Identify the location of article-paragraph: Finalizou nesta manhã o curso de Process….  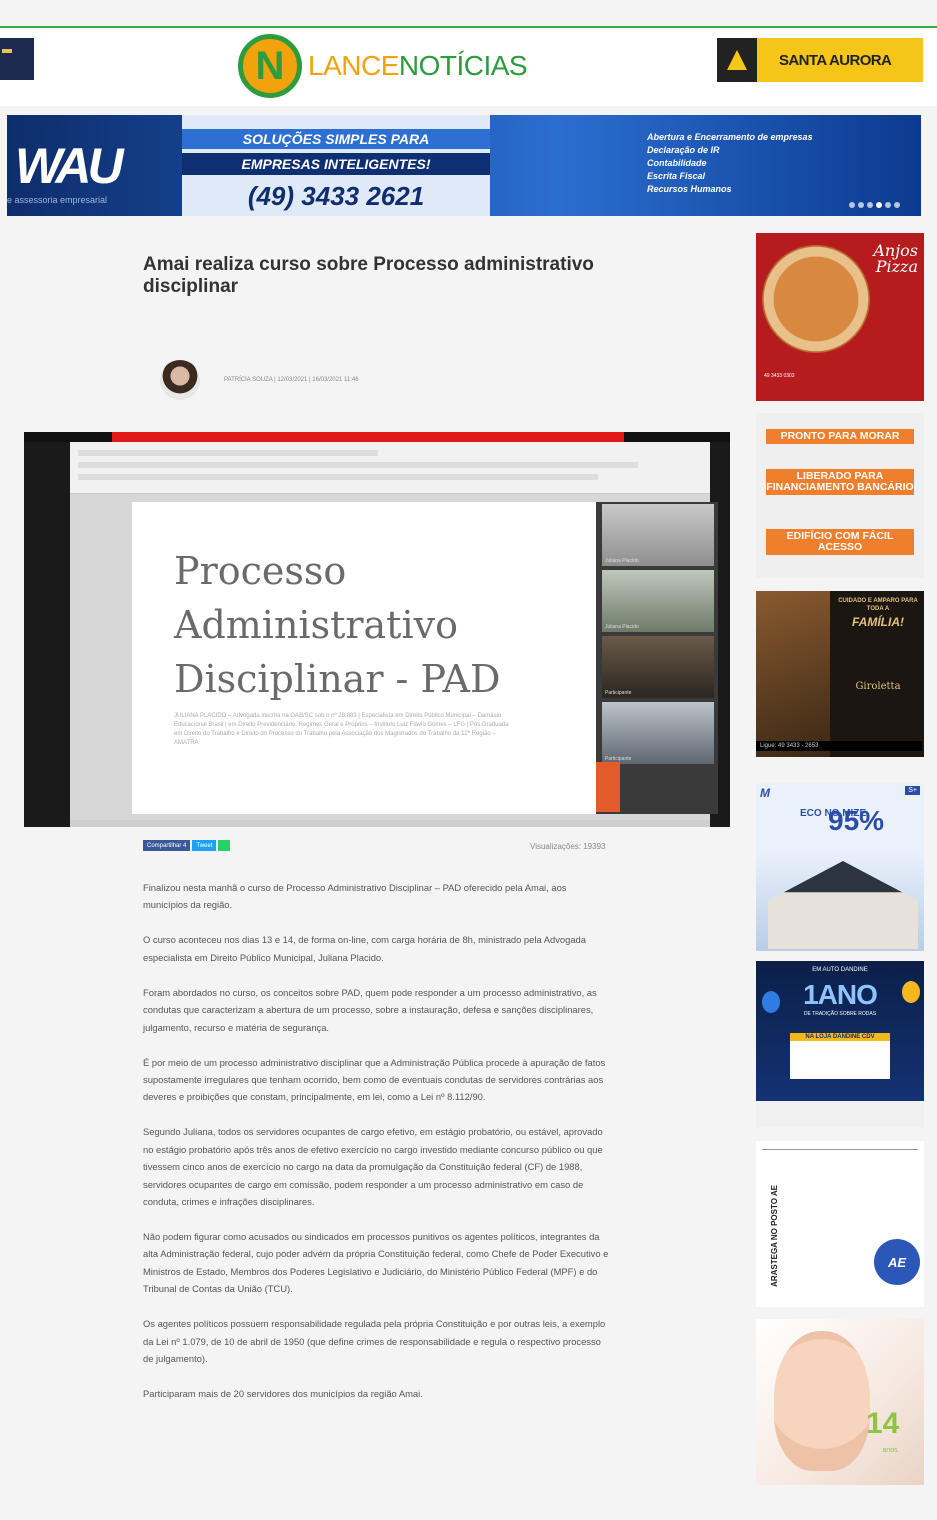
(355, 896).